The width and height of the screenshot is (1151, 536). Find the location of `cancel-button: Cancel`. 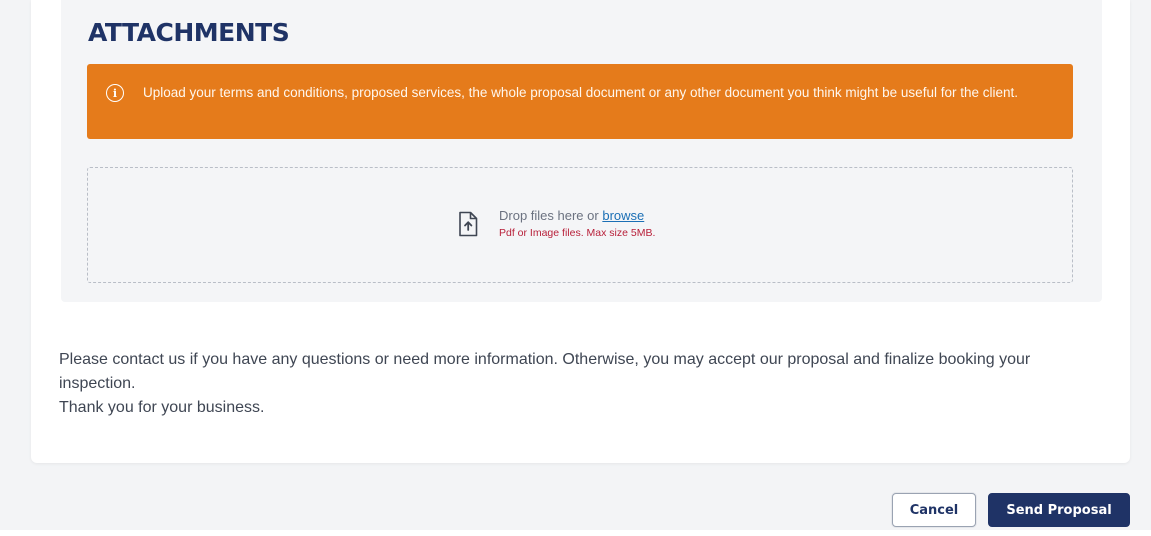

cancel-button: Cancel is located at coordinates (934, 510).